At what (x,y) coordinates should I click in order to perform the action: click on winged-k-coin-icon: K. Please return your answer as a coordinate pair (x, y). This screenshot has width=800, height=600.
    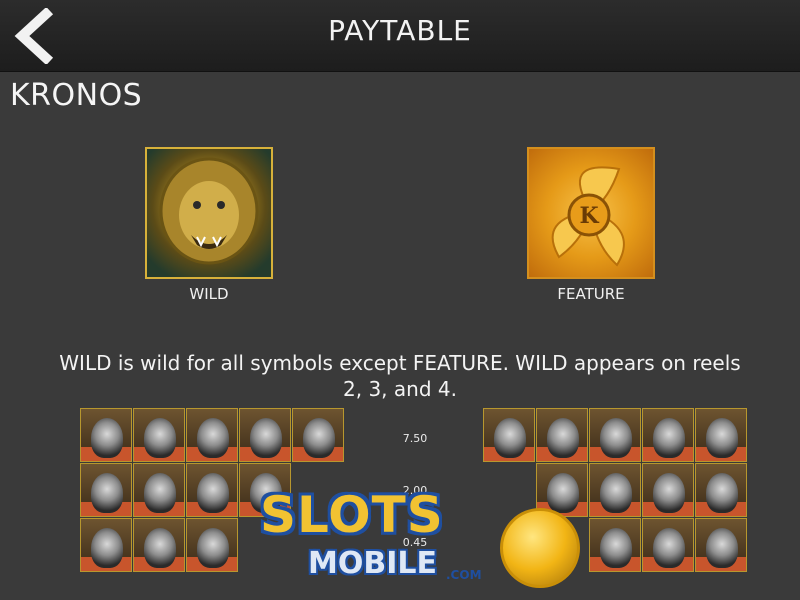
    Looking at the image, I should click on (591, 213).